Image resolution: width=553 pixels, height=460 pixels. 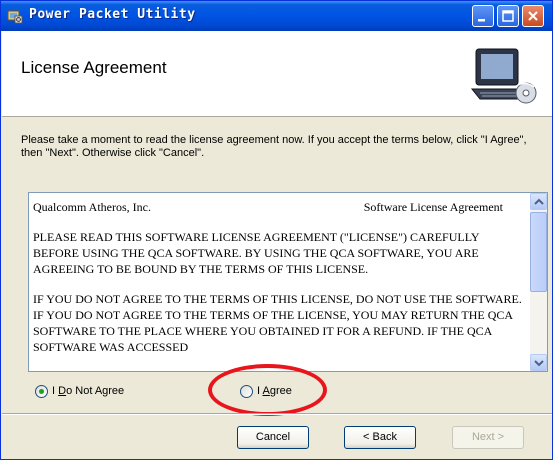 I want to click on cancel-button: Cancel, so click(x=273, y=437).